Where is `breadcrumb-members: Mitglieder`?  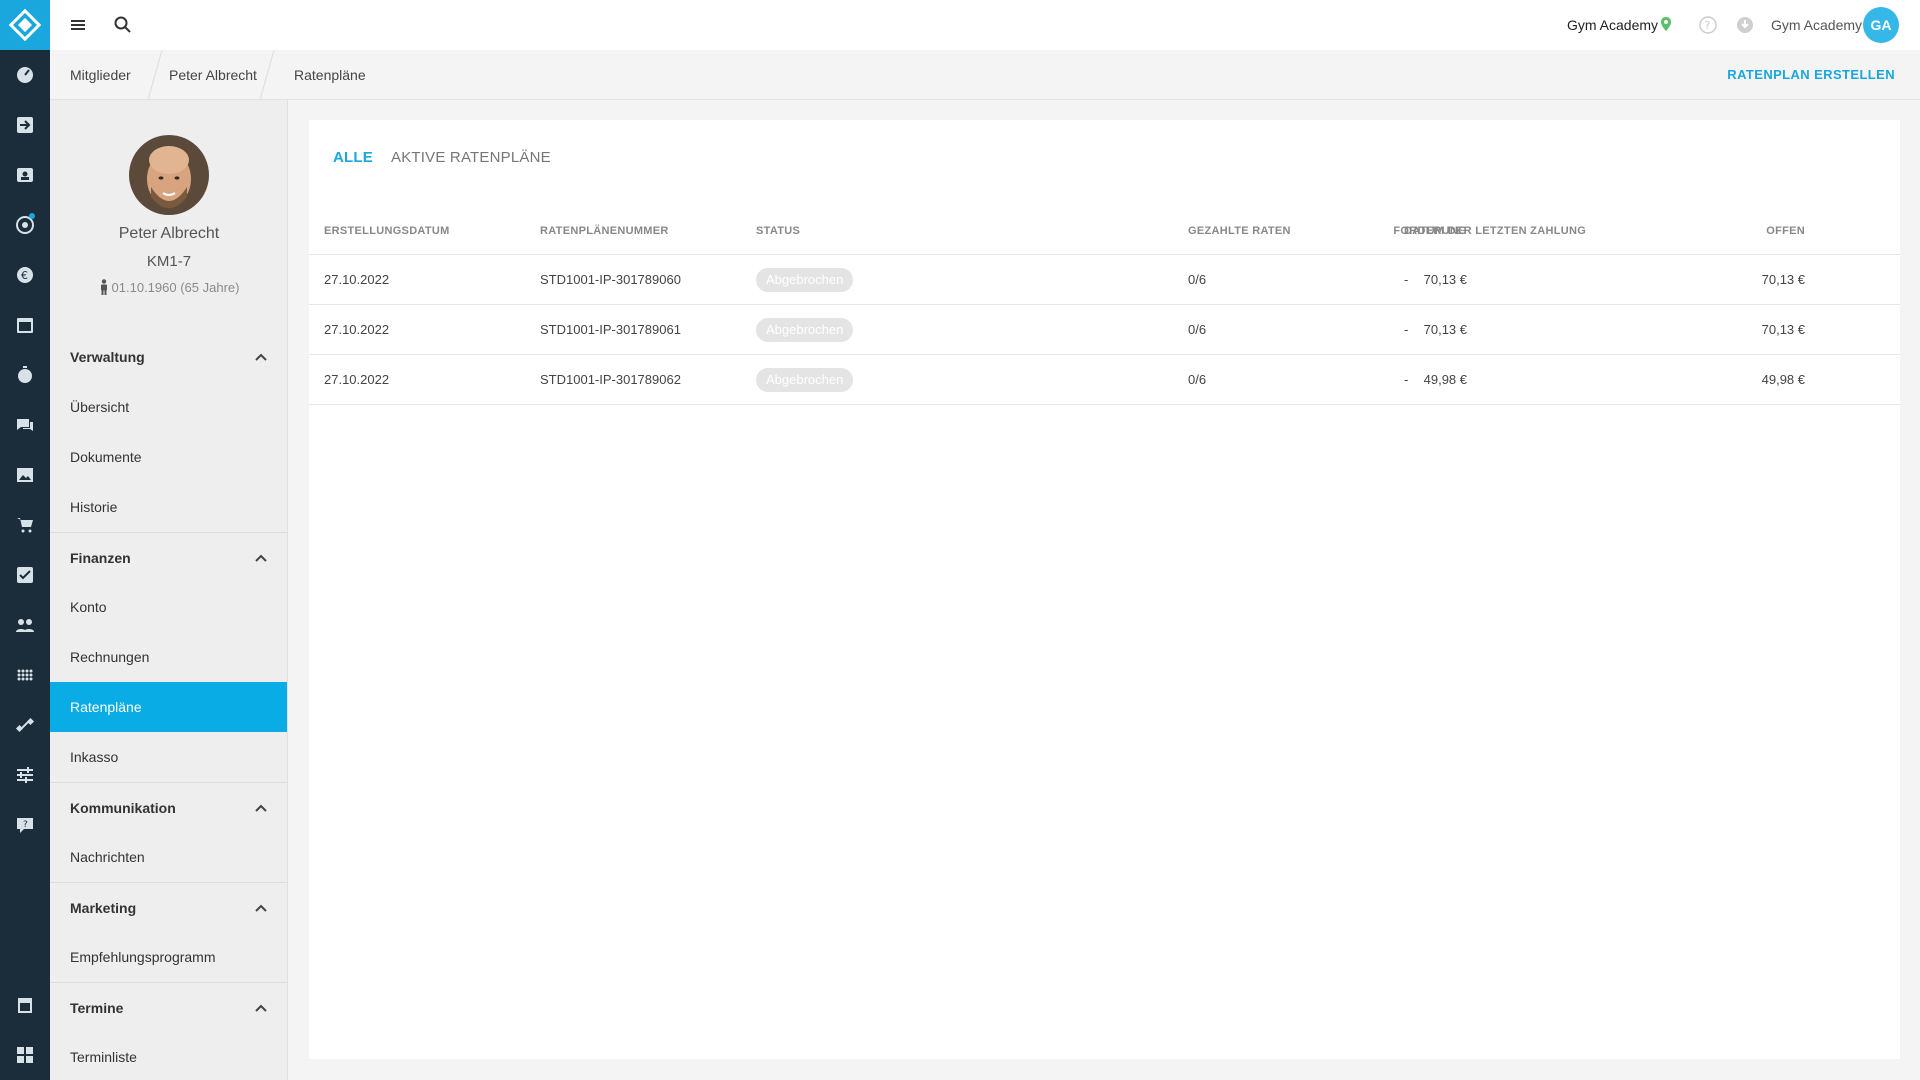 breadcrumb-members: Mitglieder is located at coordinates (100, 75).